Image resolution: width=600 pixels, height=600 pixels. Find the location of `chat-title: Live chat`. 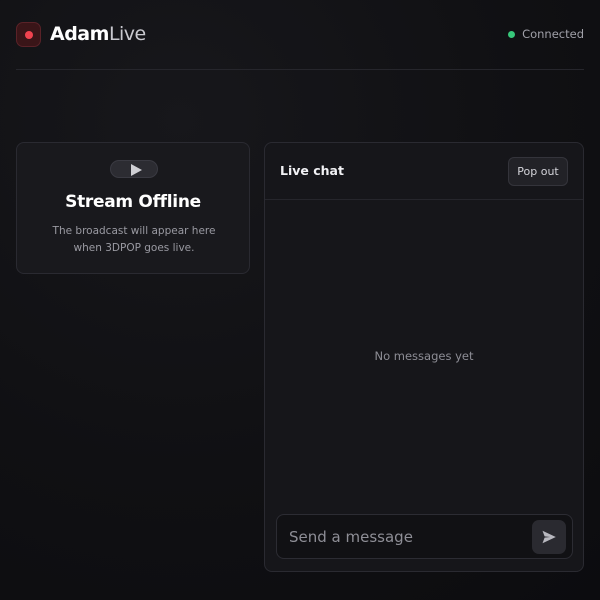

chat-title: Live chat is located at coordinates (312, 170).